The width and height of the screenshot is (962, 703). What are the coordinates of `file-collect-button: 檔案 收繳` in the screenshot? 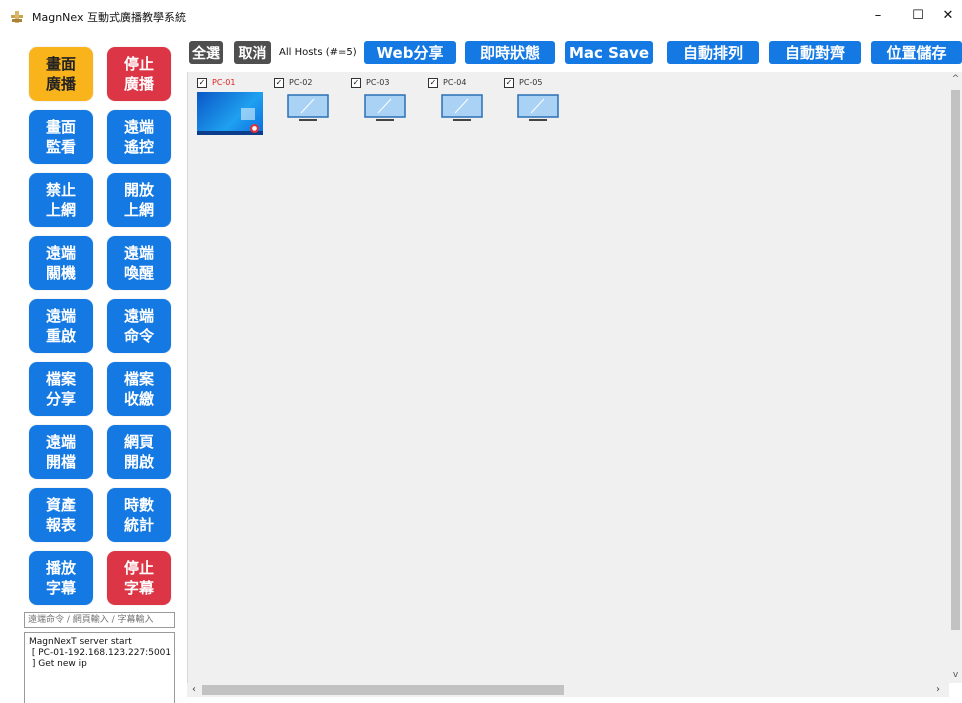 It's located at (139, 389).